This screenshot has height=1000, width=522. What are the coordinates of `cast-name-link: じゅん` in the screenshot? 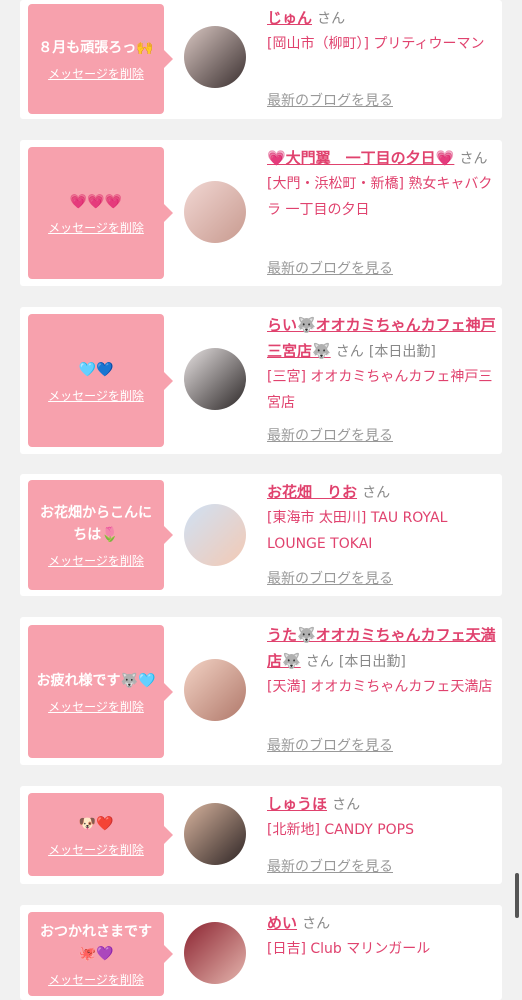 It's located at (289, 18).